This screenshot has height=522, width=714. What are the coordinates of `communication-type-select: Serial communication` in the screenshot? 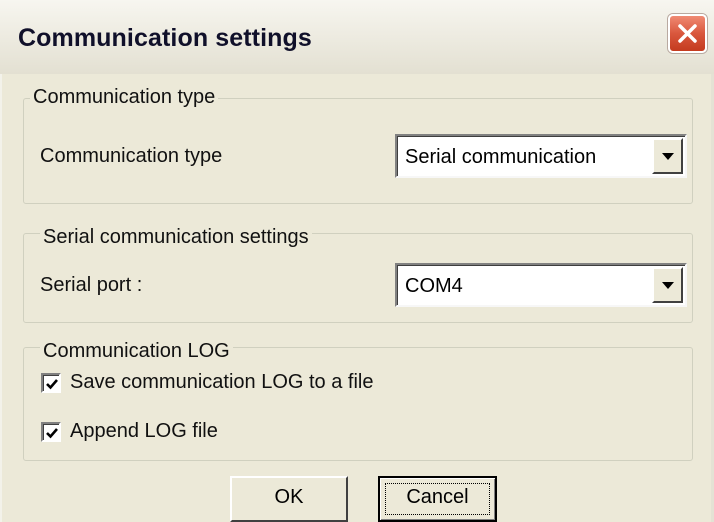 It's located at (541, 156).